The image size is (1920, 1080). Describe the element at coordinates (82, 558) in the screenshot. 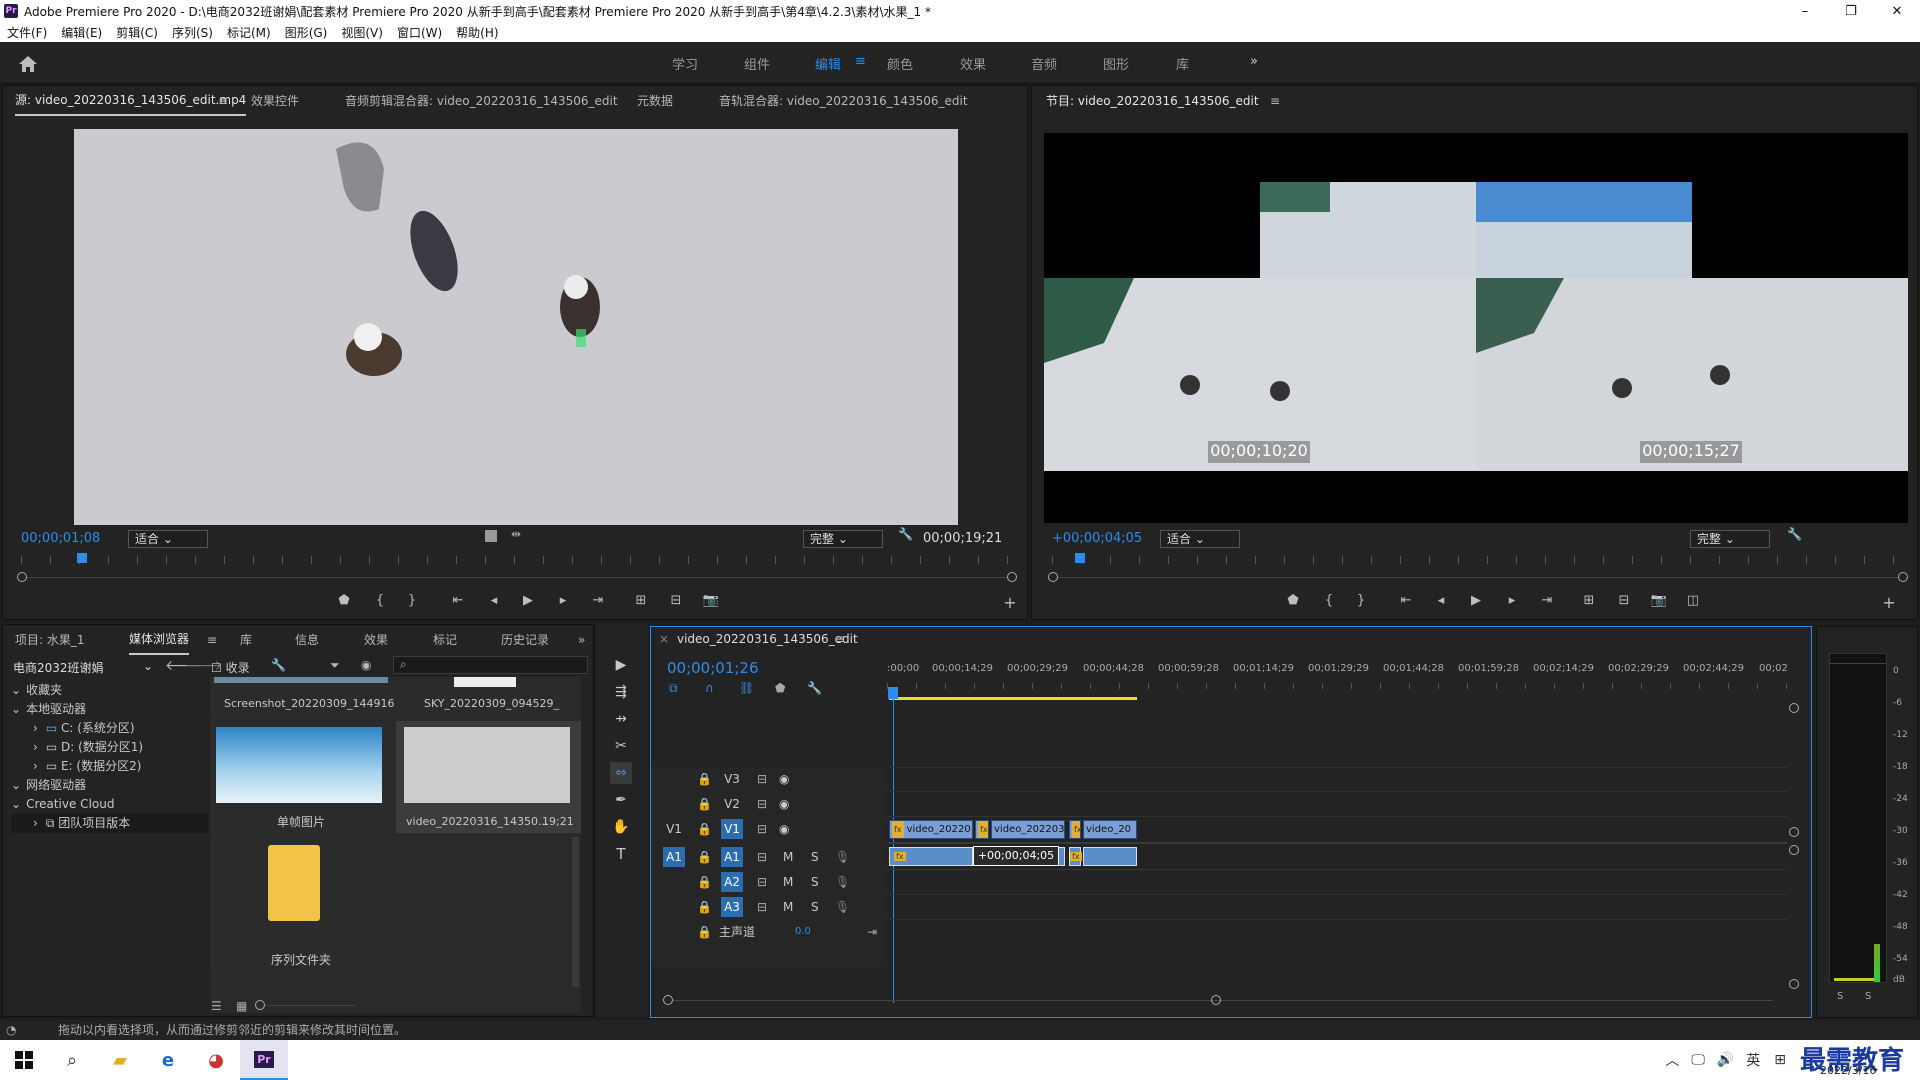

I see `source-playhead` at that location.